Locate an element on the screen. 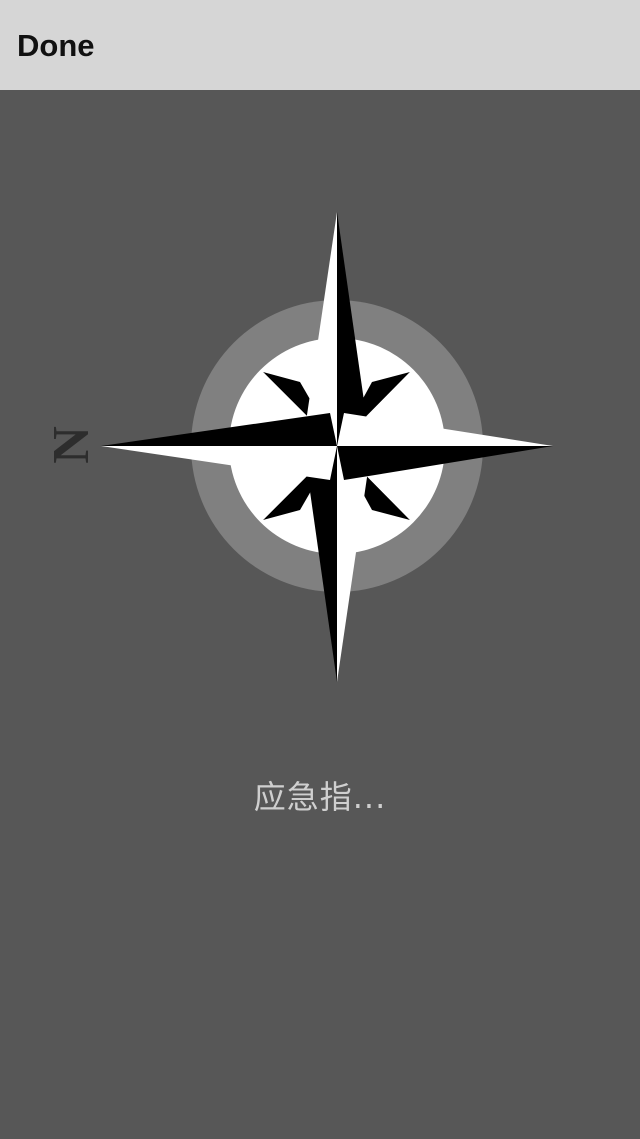 This screenshot has height=1139, width=640. north-marker: N is located at coordinates (71, 445).